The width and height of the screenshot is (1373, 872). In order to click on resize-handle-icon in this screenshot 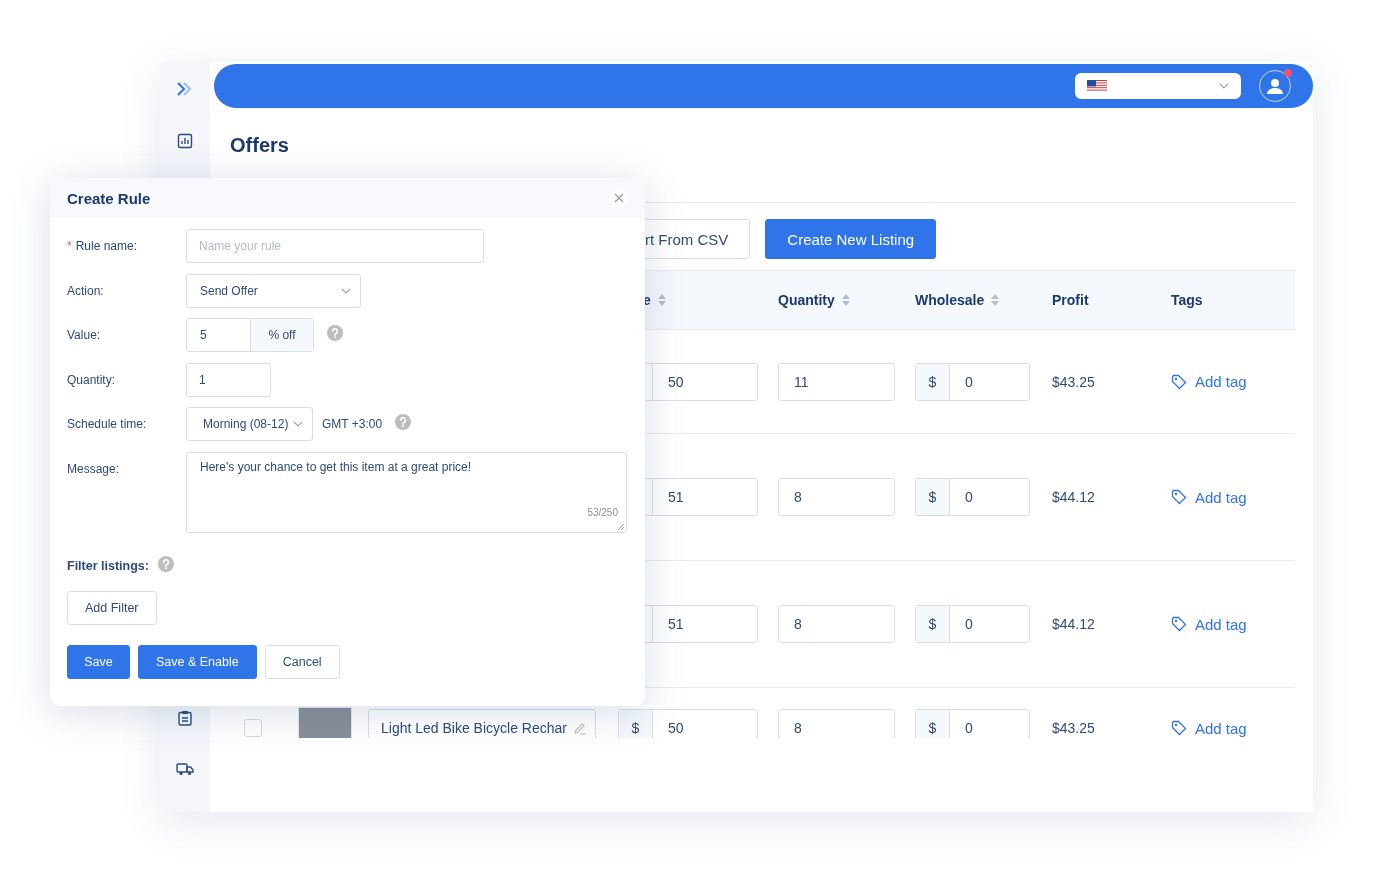, I will do `click(621, 526)`.